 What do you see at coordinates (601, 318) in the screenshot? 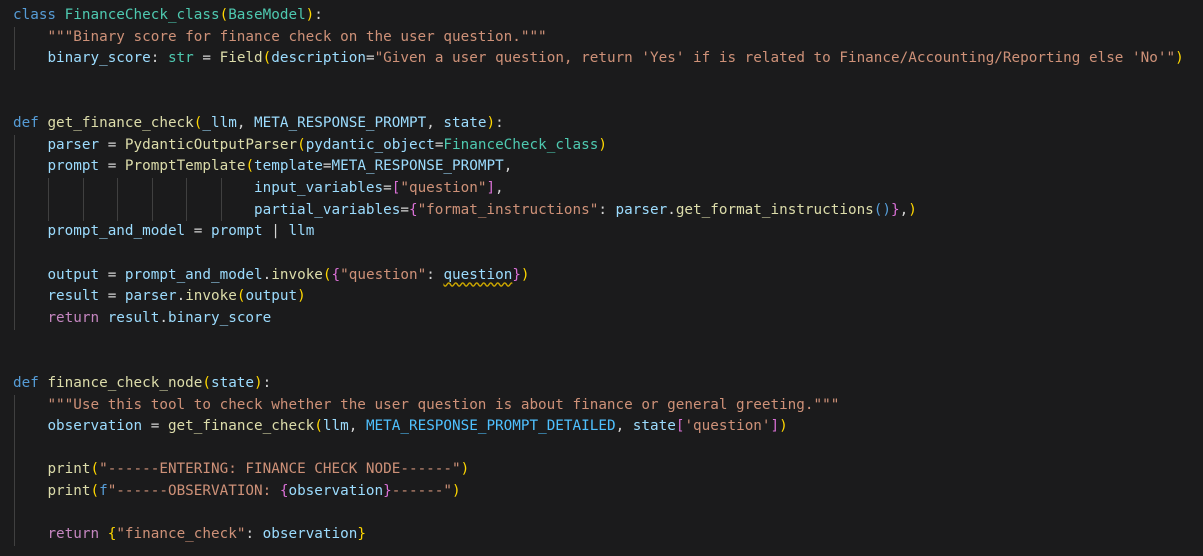
I see `code-line: return result.binary_score` at bounding box center [601, 318].